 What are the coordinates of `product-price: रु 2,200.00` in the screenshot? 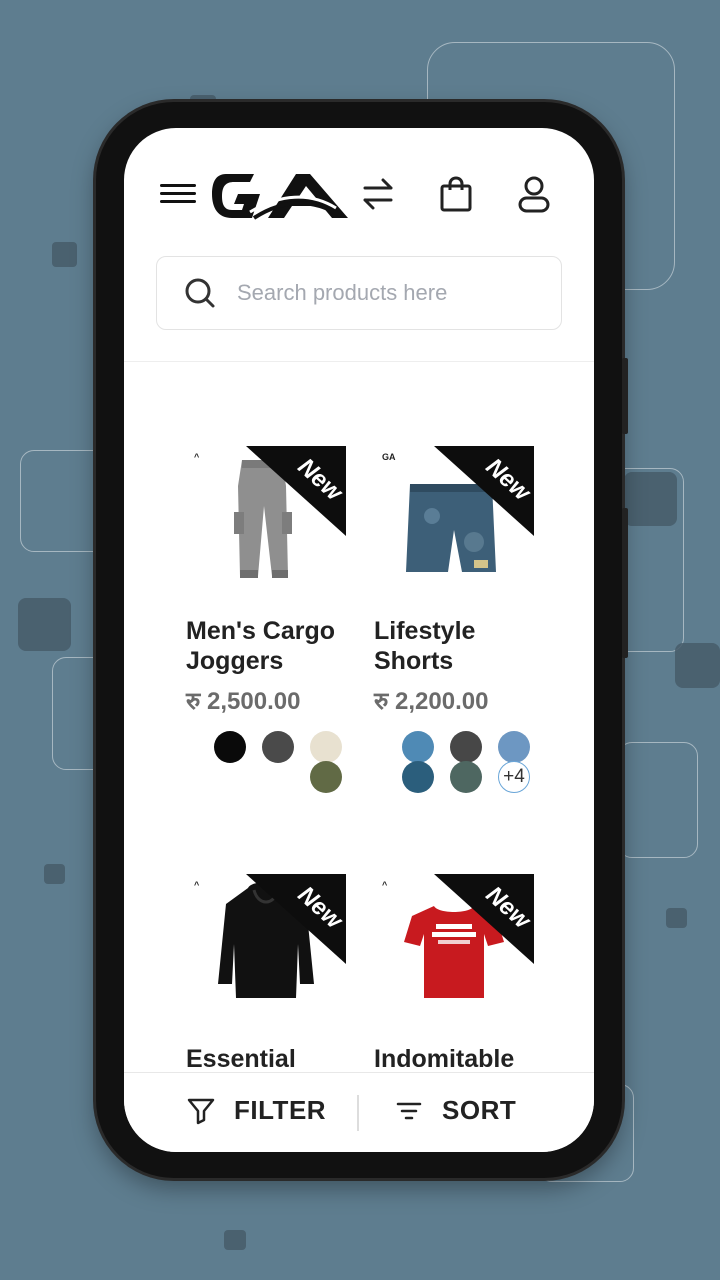 It's located at (431, 701).